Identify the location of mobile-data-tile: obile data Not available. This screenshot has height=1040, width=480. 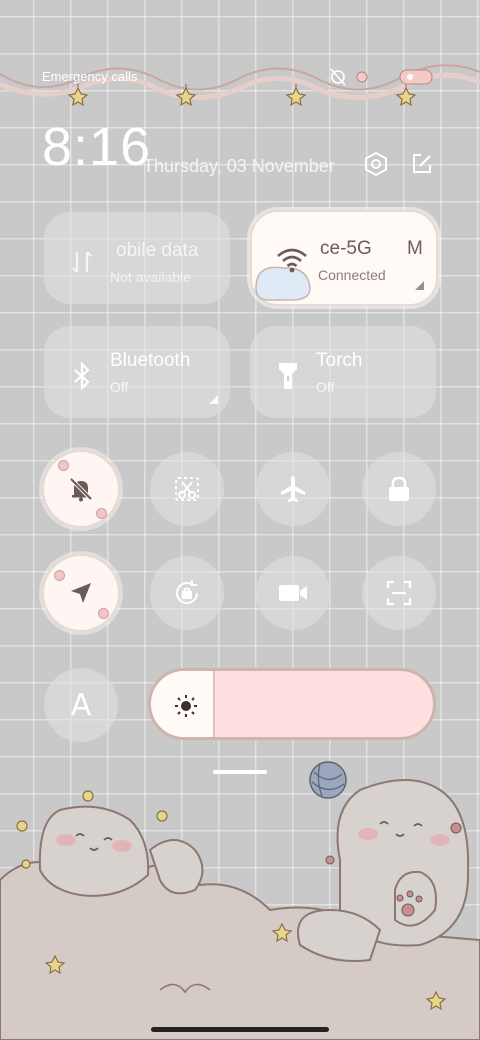
(137, 258).